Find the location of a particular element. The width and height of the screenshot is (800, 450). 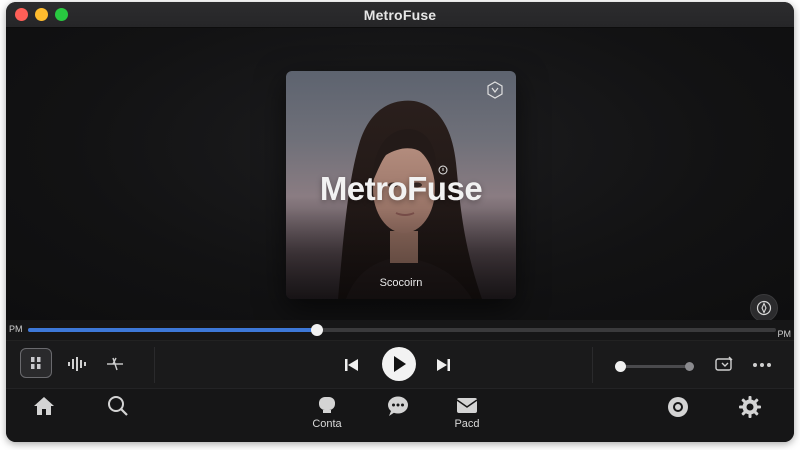

progress-bar is located at coordinates (402, 330).